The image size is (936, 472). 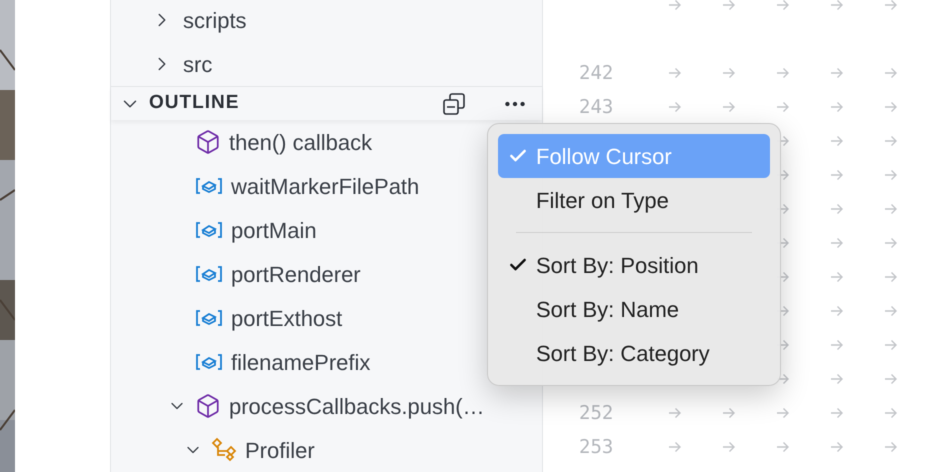 I want to click on class-icon, so click(x=224, y=450).